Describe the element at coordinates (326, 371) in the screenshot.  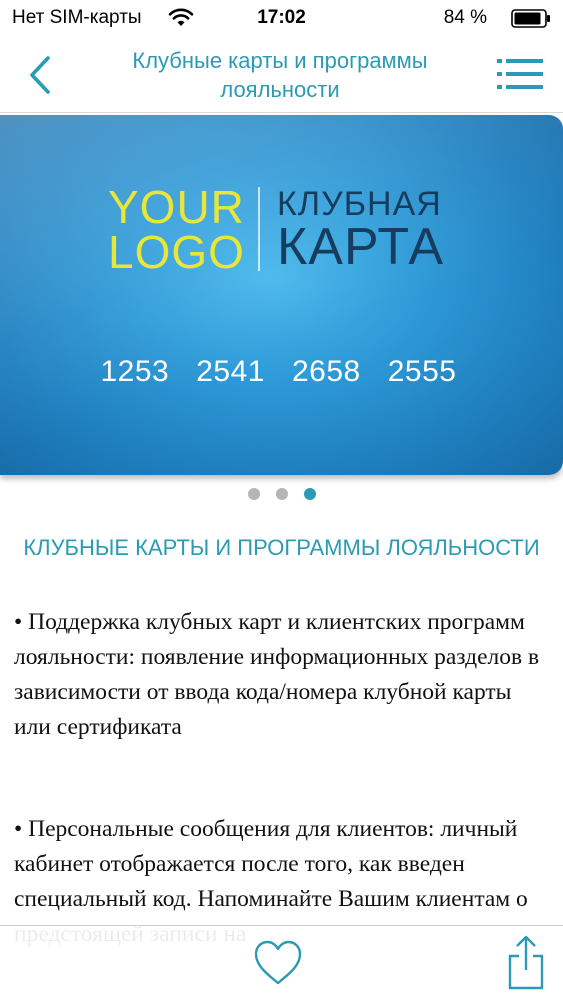
I see `card-number-group: 2658` at that location.